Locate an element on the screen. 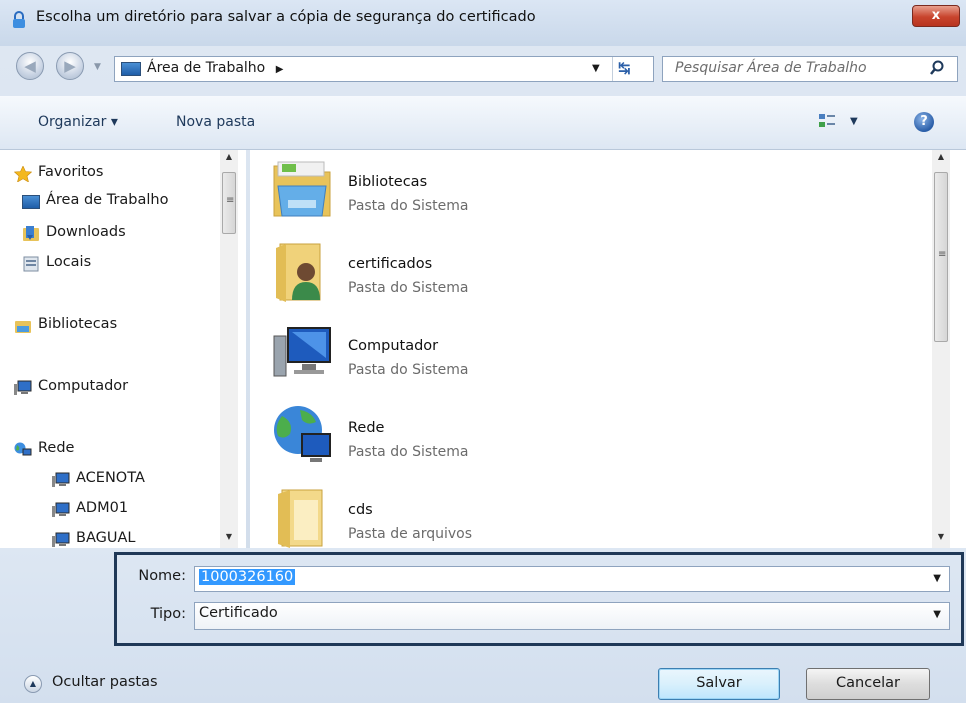 Image resolution: width=966 pixels, height=703 pixels. name-label: Nome: is located at coordinates (162, 576).